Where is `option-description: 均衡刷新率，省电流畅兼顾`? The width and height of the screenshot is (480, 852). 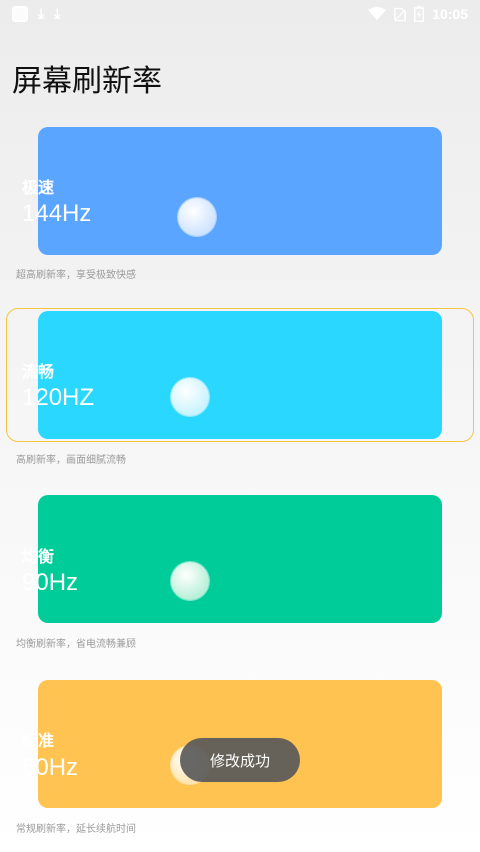
option-description: 均衡刷新率，省电流畅兼顾 is located at coordinates (76, 644).